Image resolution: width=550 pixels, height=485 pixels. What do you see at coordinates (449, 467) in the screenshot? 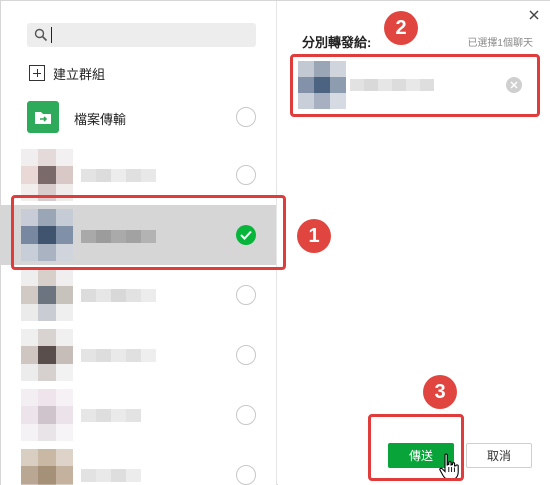
I see `hand-pointer-icon` at bounding box center [449, 467].